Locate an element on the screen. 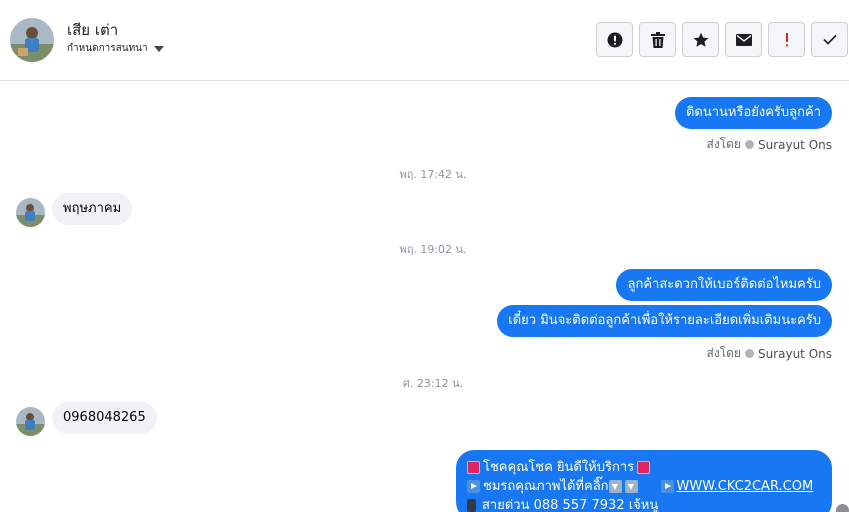 This screenshot has height=512, width=849. timestamp: พฤ. 17:42 น. is located at coordinates (433, 174).